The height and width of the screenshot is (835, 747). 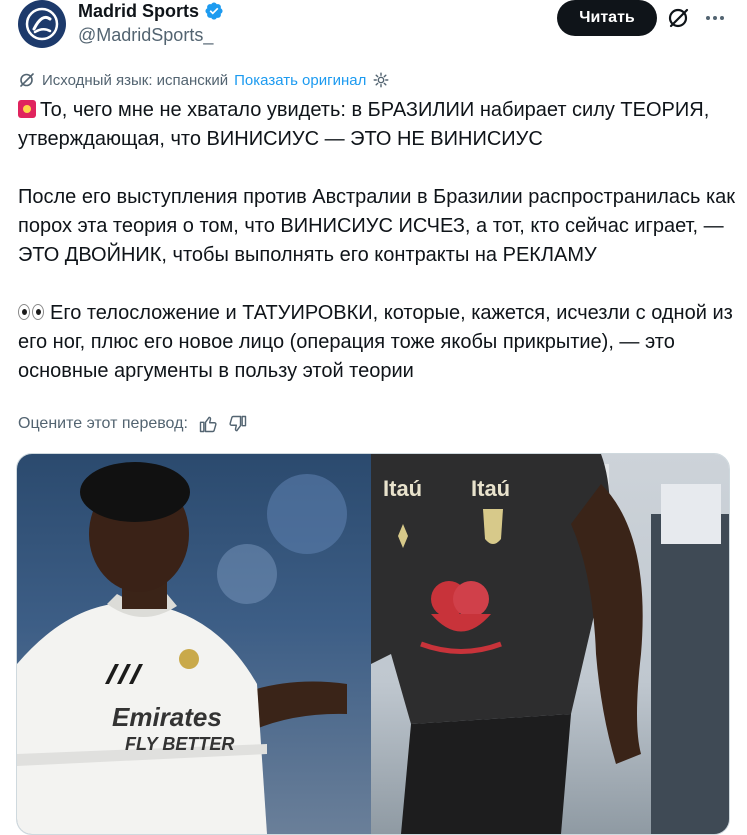 What do you see at coordinates (373, 30) in the screenshot?
I see `tweet-header: Madrid Sports @MadridSports_ Читать` at bounding box center [373, 30].